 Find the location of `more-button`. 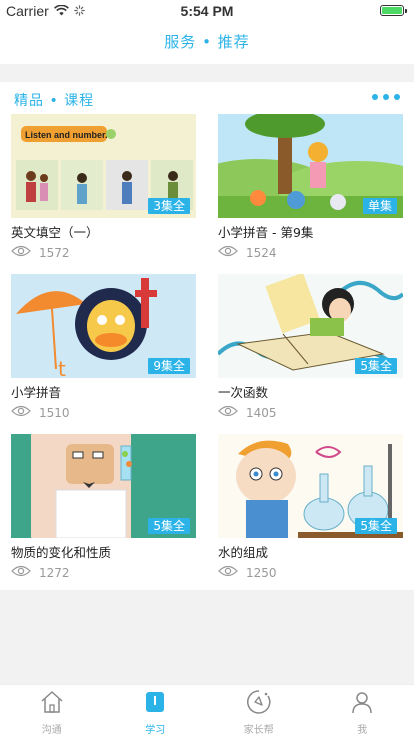

more-button is located at coordinates (386, 97).